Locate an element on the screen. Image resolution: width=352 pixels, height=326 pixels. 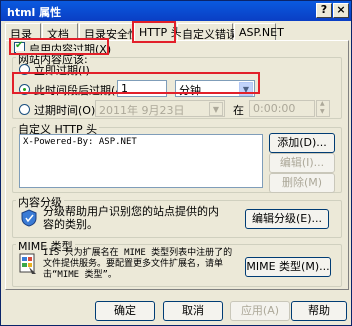
help-button-footer: 帮助 is located at coordinates (319, 311).